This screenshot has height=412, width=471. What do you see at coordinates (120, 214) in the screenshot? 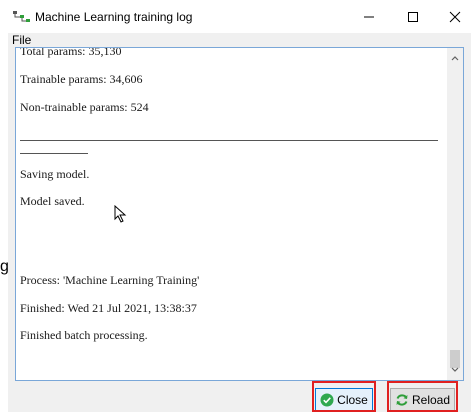
I see `pointer-cursor-icon` at bounding box center [120, 214].